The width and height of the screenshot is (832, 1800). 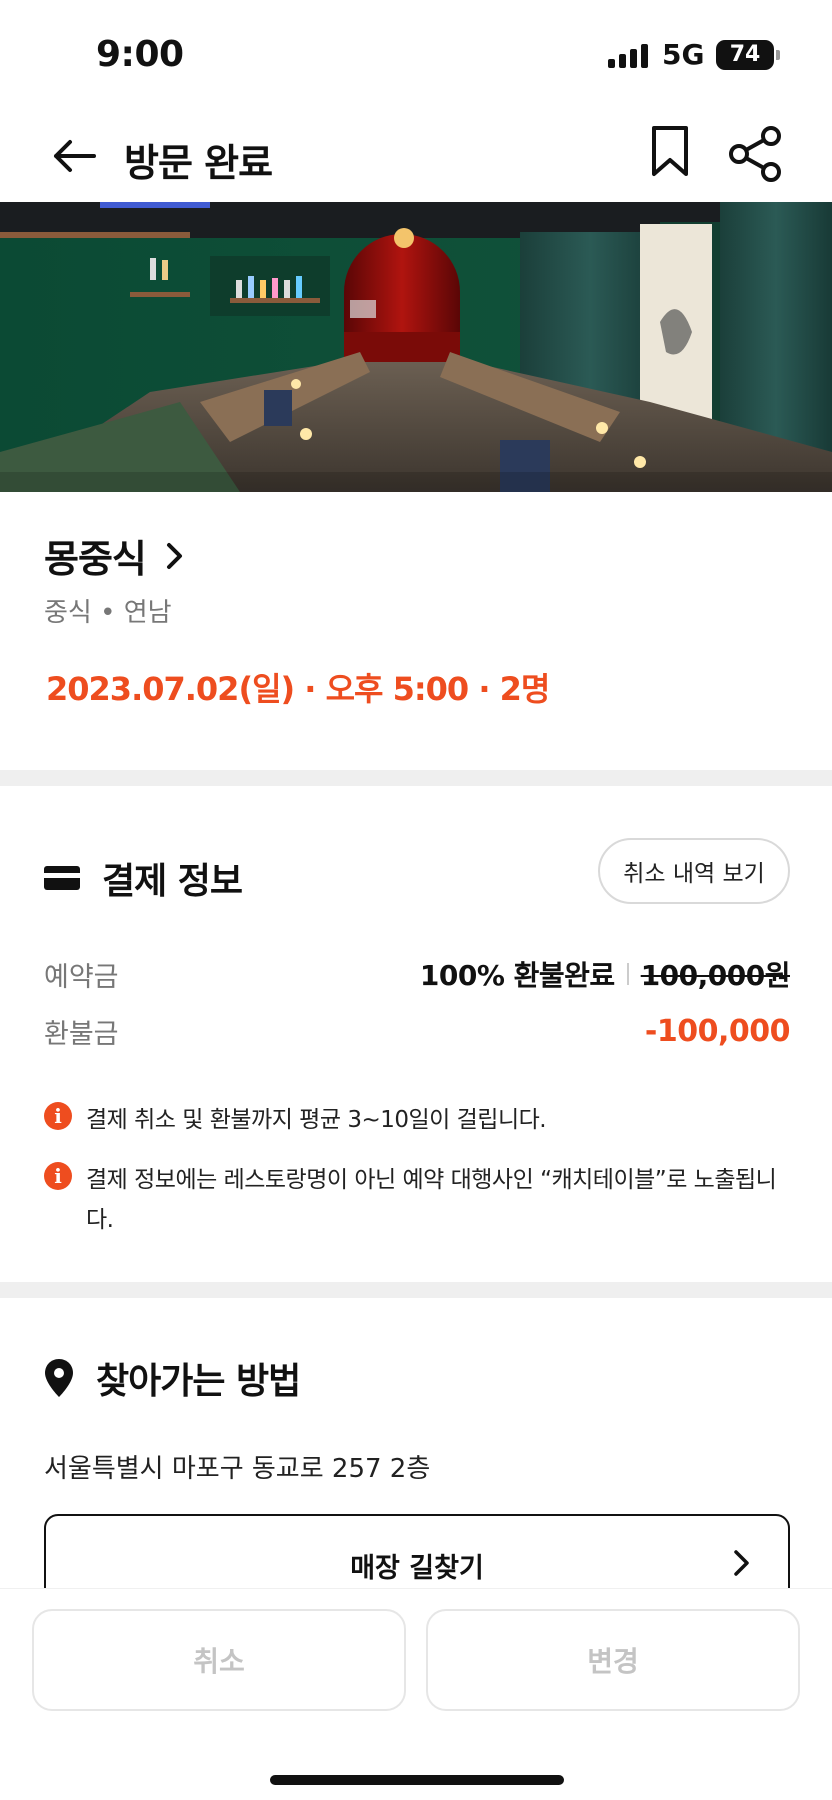 What do you see at coordinates (108, 613) in the screenshot?
I see `restaurant-category-area: 중식 • 연남` at bounding box center [108, 613].